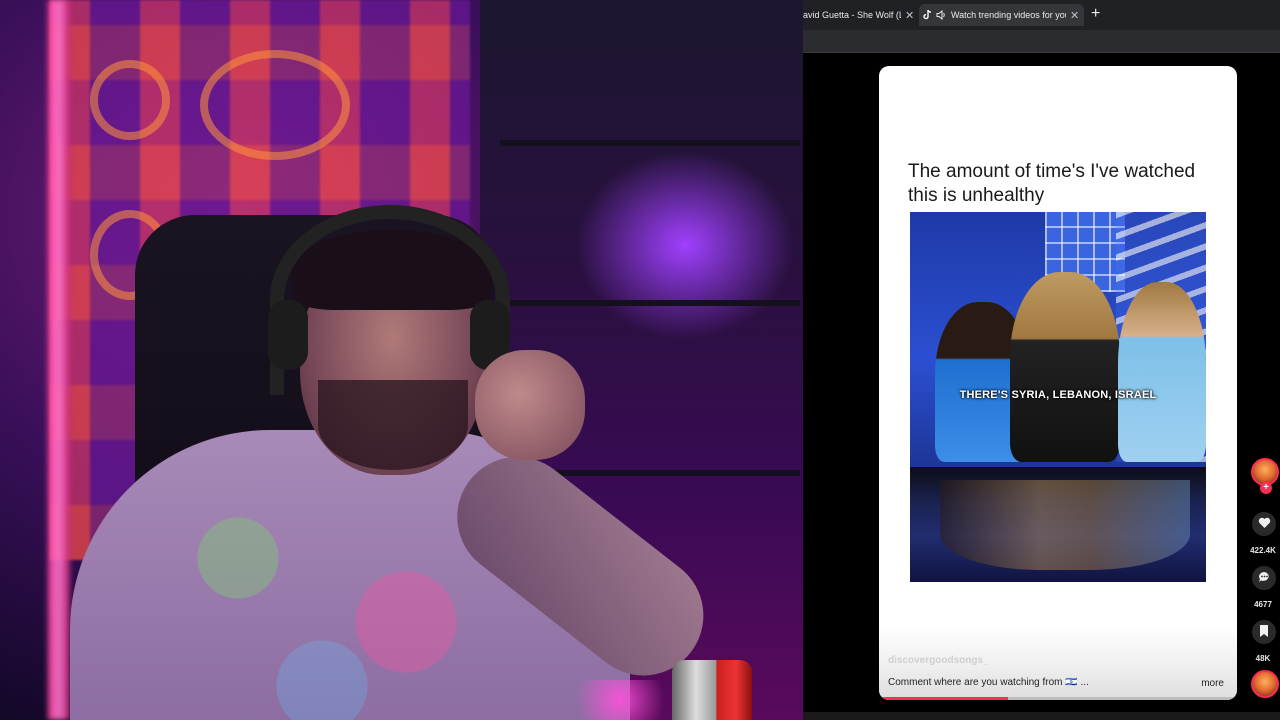 This screenshot has width=1280, height=720. I want to click on headset-band, so click(390, 300).